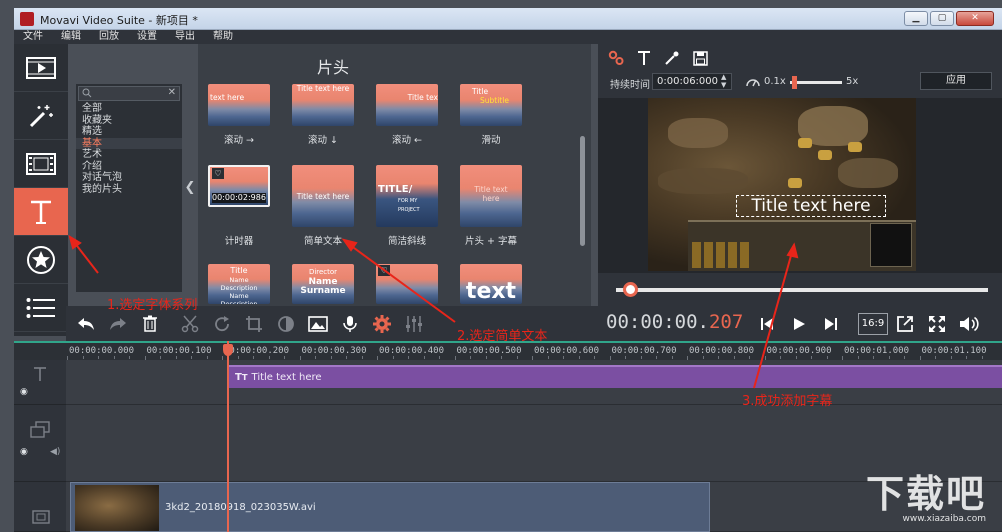 This screenshot has height=532, width=1002. I want to click on color-adjust-button, so click(286, 323).